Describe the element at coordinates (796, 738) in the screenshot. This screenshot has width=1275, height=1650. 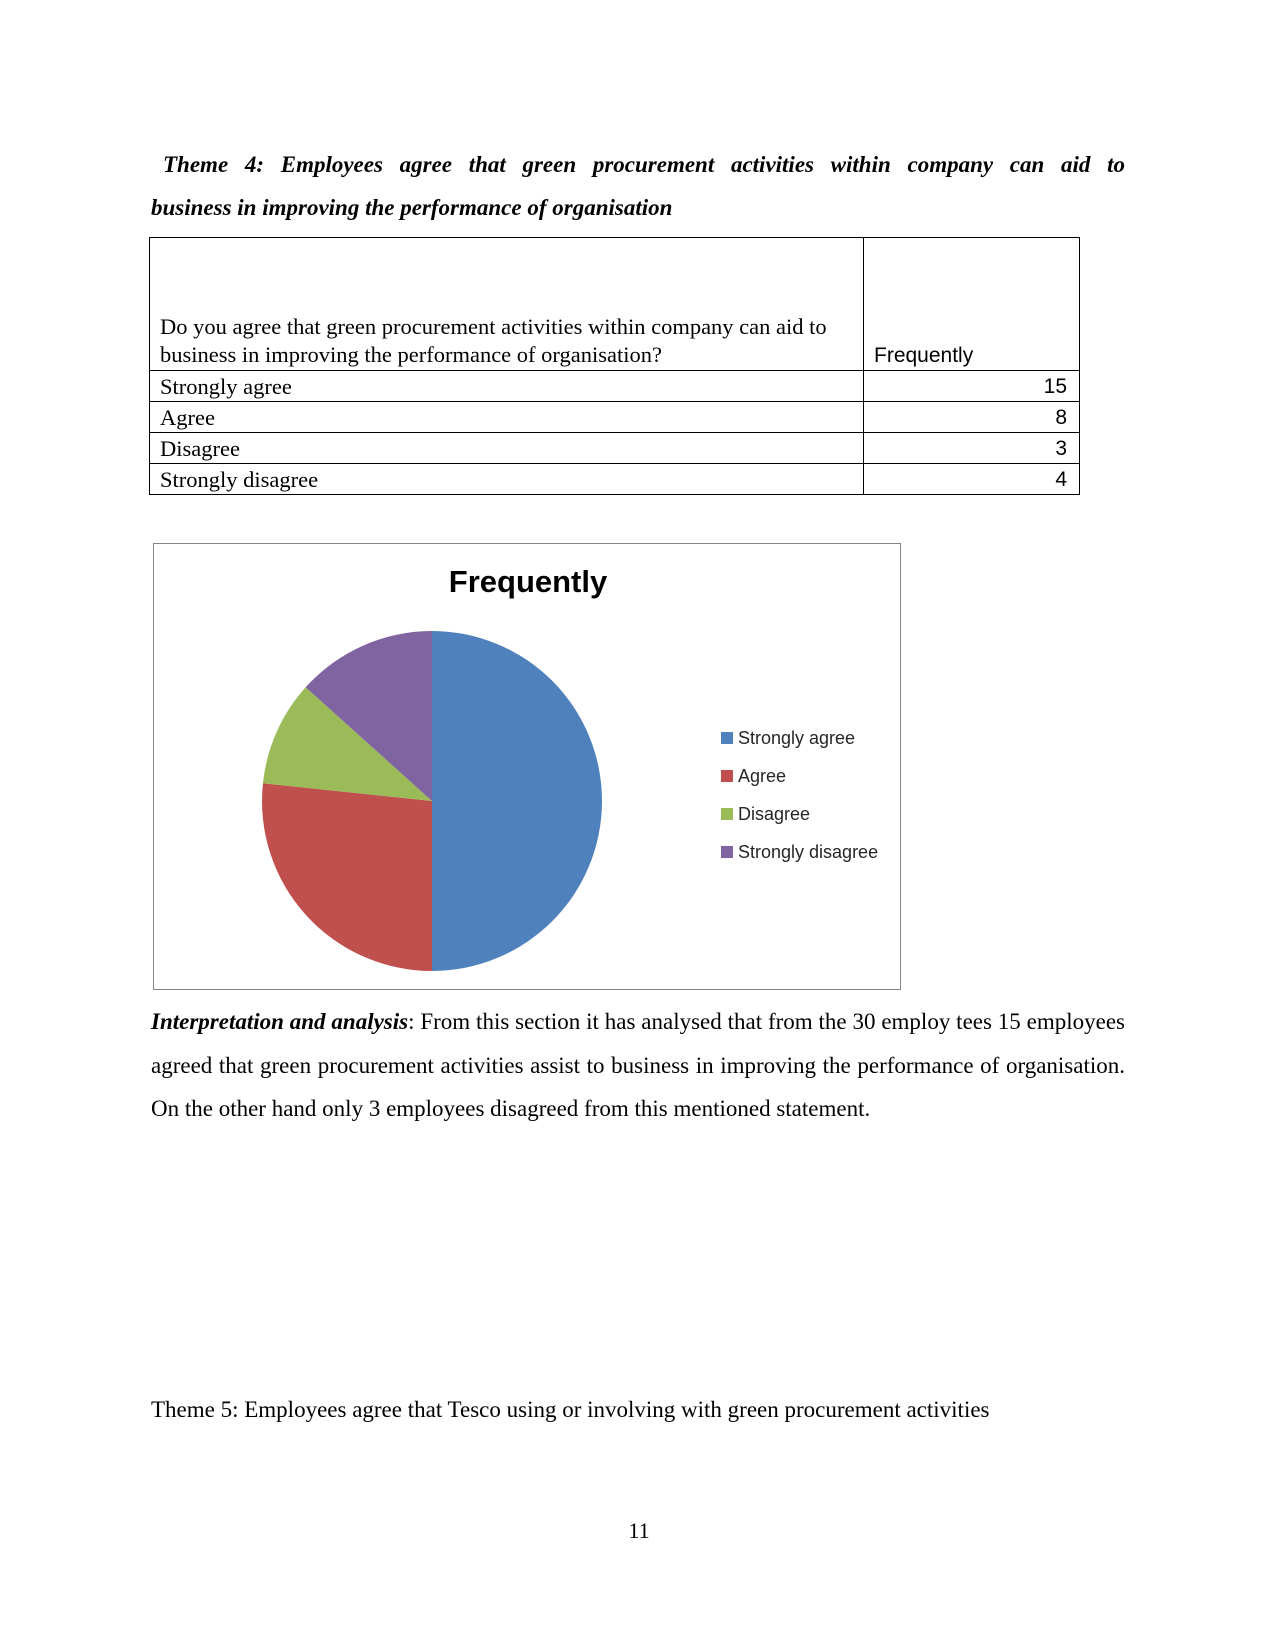
I see `legend-label: Strongly agree` at that location.